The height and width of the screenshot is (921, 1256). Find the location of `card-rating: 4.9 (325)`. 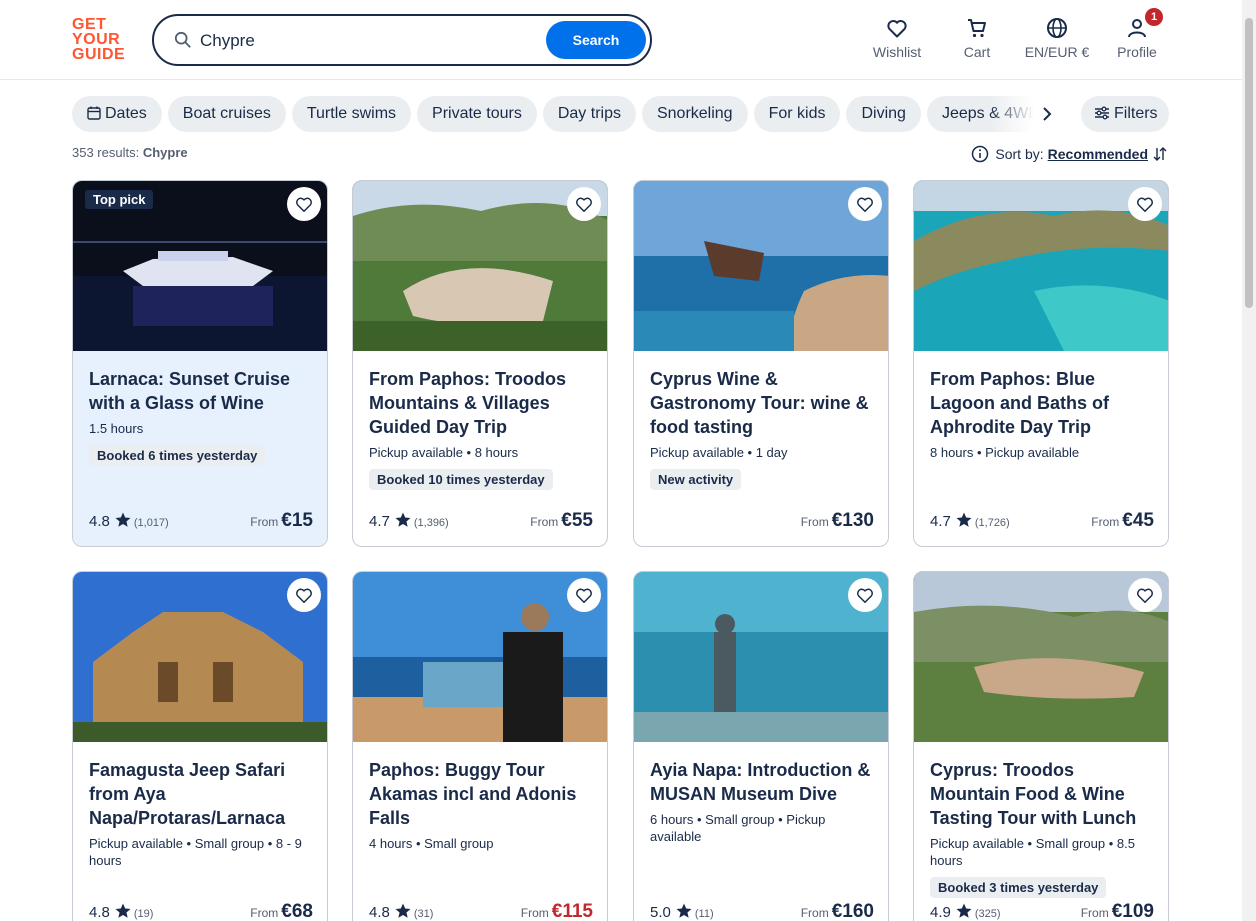

card-rating: 4.9 (325) is located at coordinates (965, 912).